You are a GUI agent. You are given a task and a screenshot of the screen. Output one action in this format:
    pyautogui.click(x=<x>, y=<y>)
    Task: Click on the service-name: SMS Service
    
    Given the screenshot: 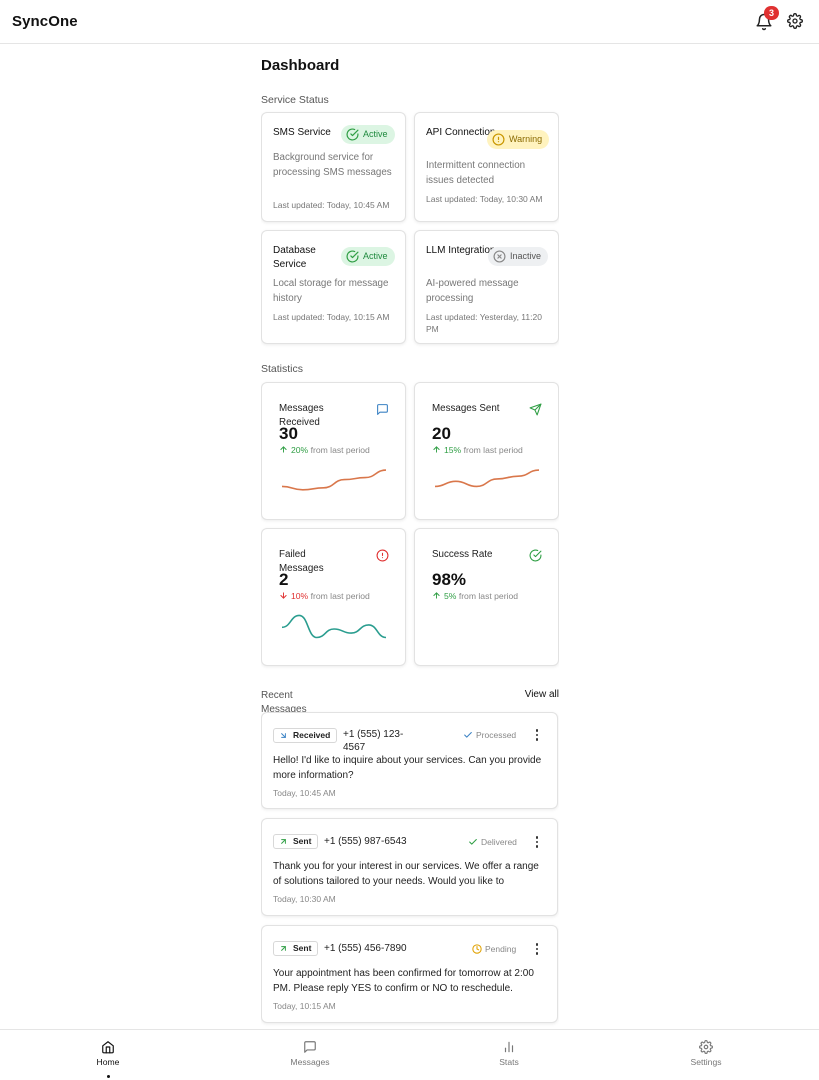 What is the action you would take?
    pyautogui.click(x=302, y=132)
    